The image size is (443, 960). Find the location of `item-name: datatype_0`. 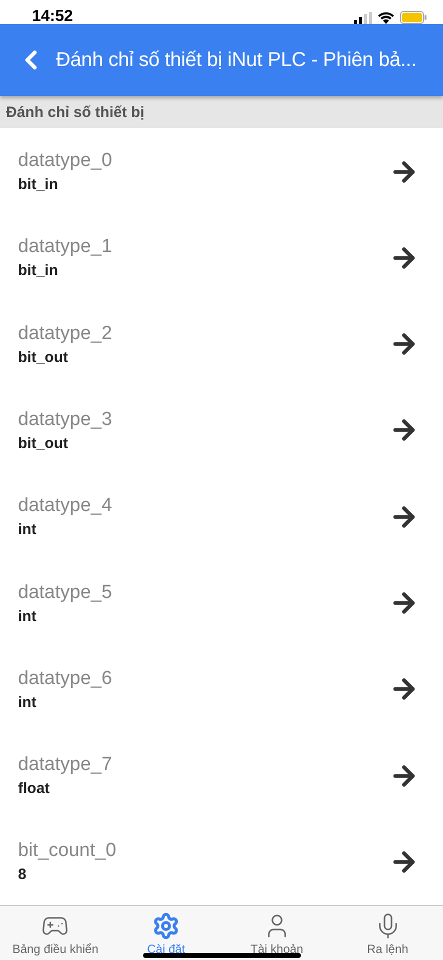

item-name: datatype_0 is located at coordinates (65, 161).